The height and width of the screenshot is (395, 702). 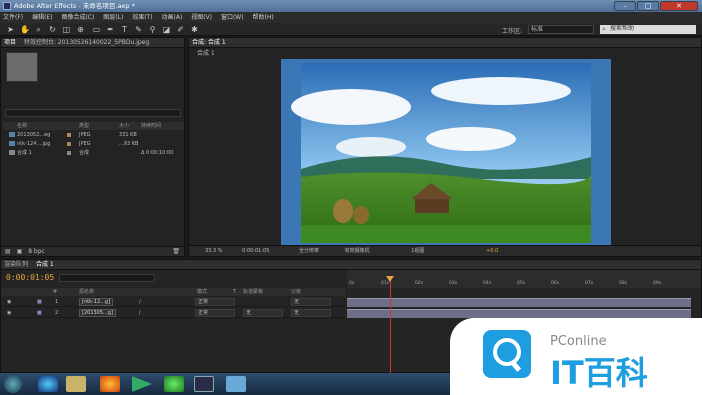 What do you see at coordinates (507, 354) in the screenshot?
I see `pconline-logo-icon` at bounding box center [507, 354].